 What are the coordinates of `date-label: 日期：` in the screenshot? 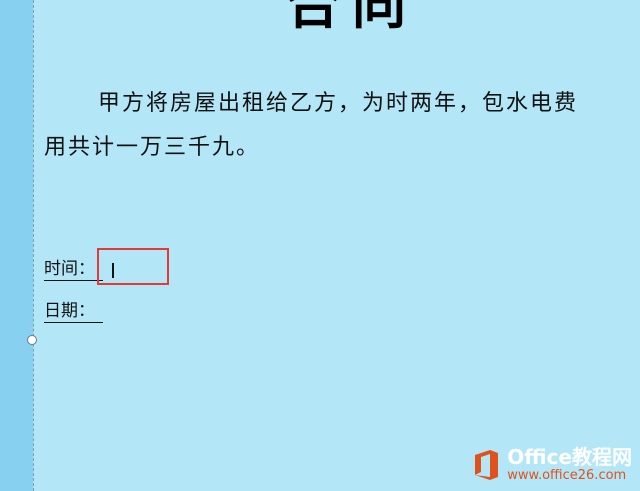 It's located at (69, 312).